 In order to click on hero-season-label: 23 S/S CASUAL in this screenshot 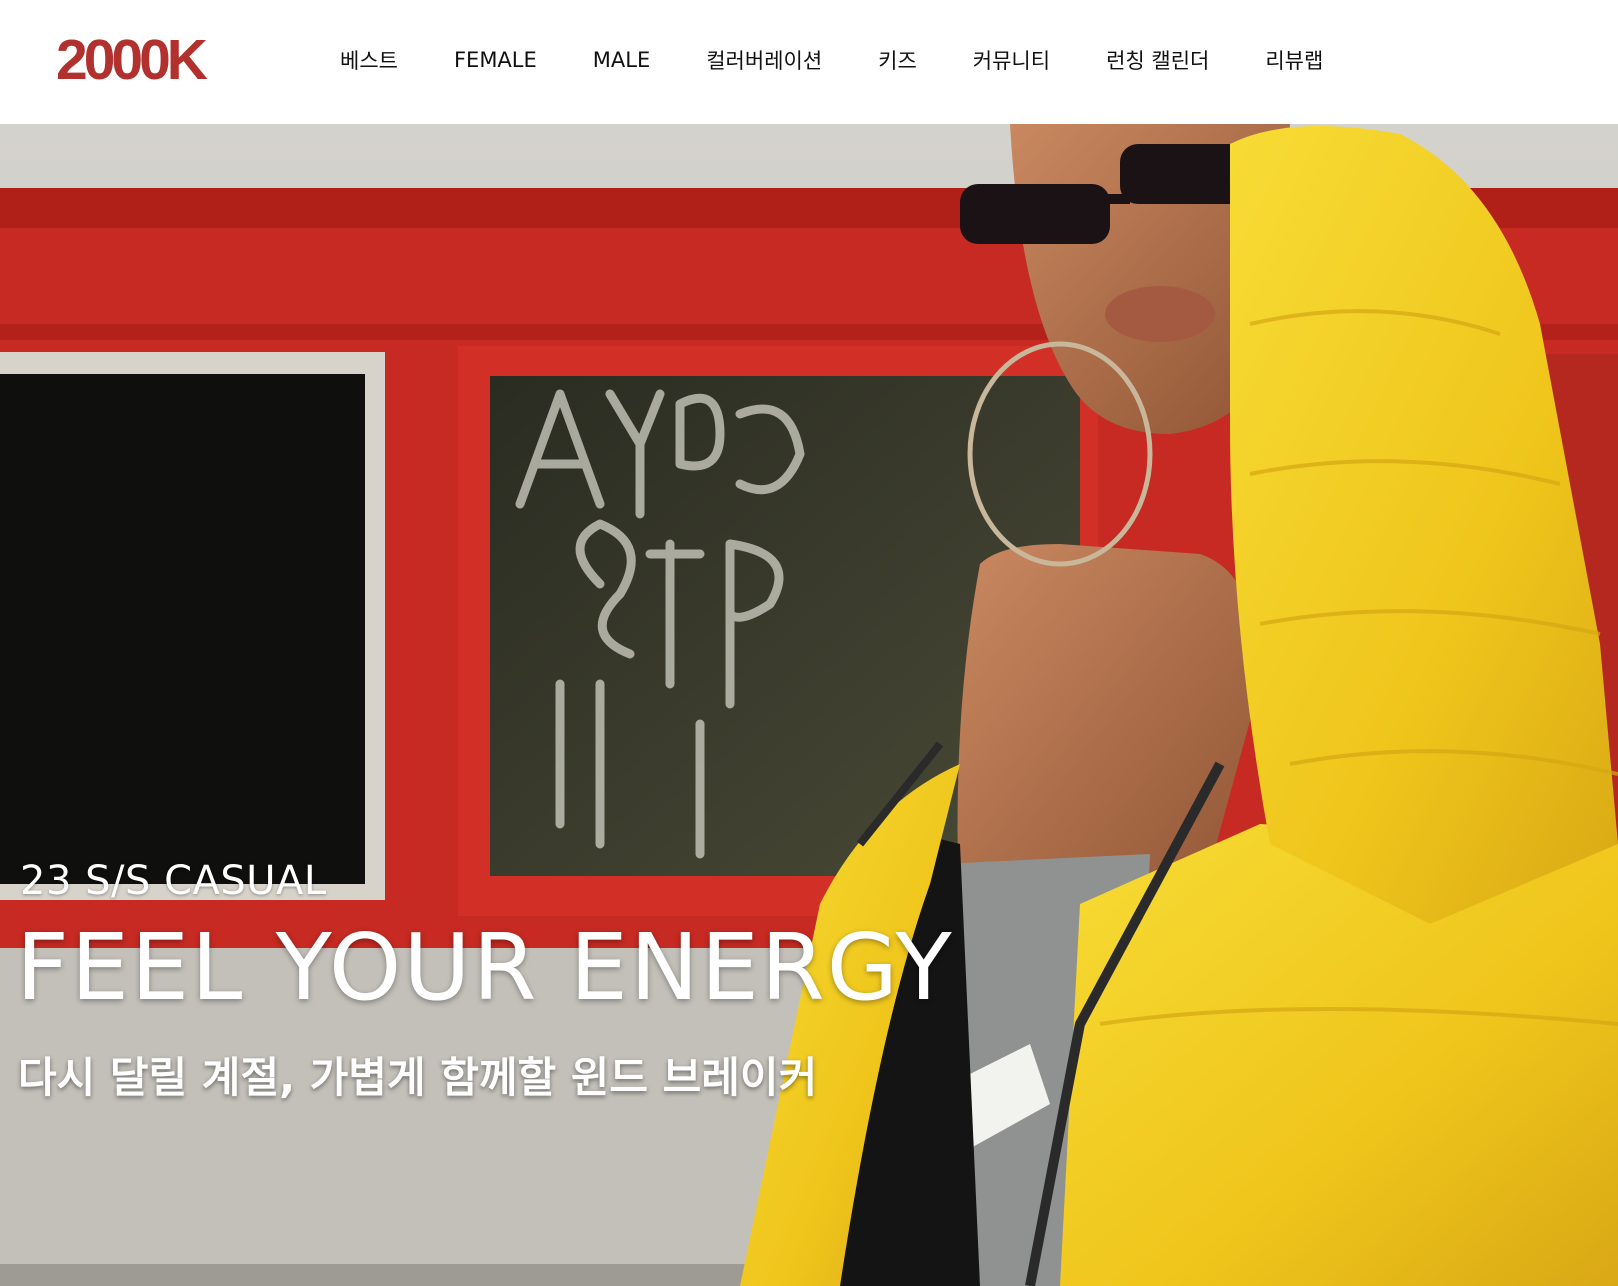, I will do `click(173, 881)`.